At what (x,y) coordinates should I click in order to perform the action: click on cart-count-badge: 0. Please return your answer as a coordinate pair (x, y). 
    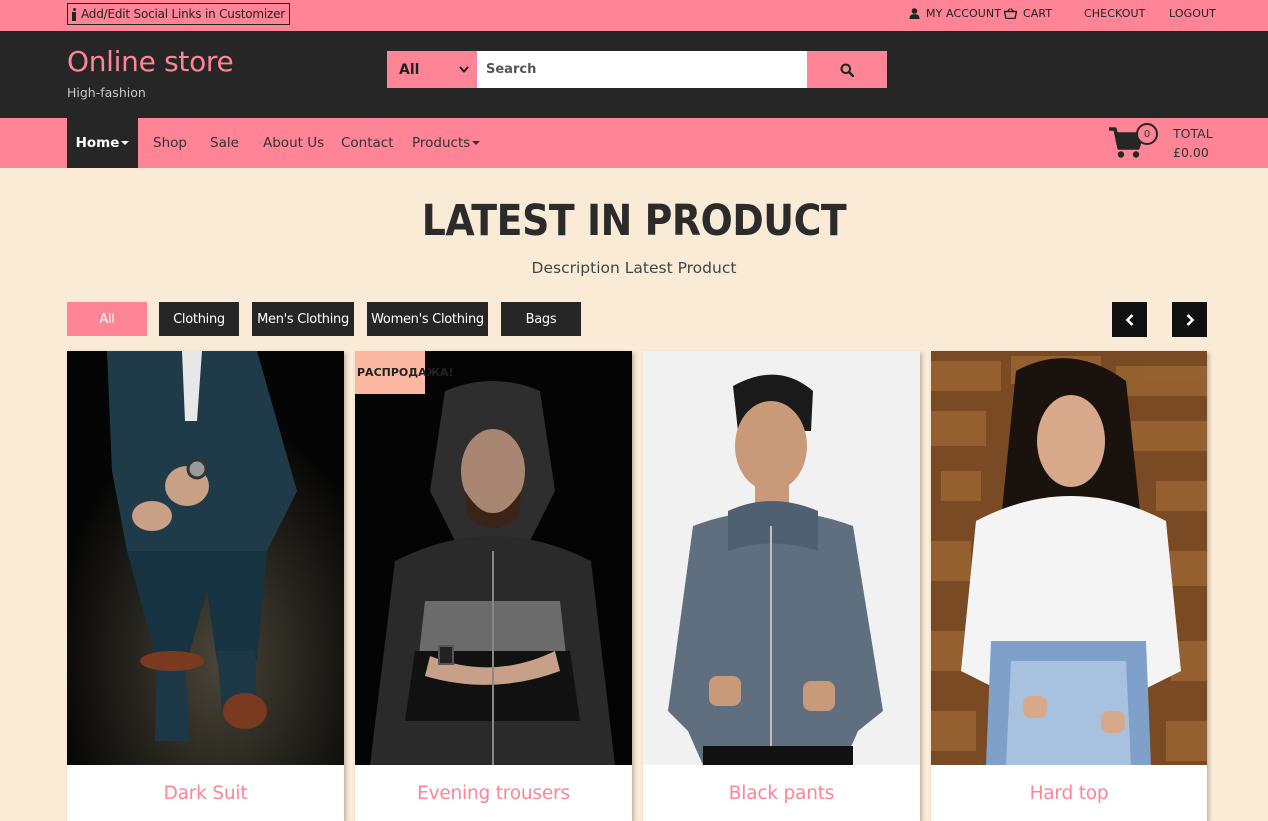
    Looking at the image, I should click on (1147, 134).